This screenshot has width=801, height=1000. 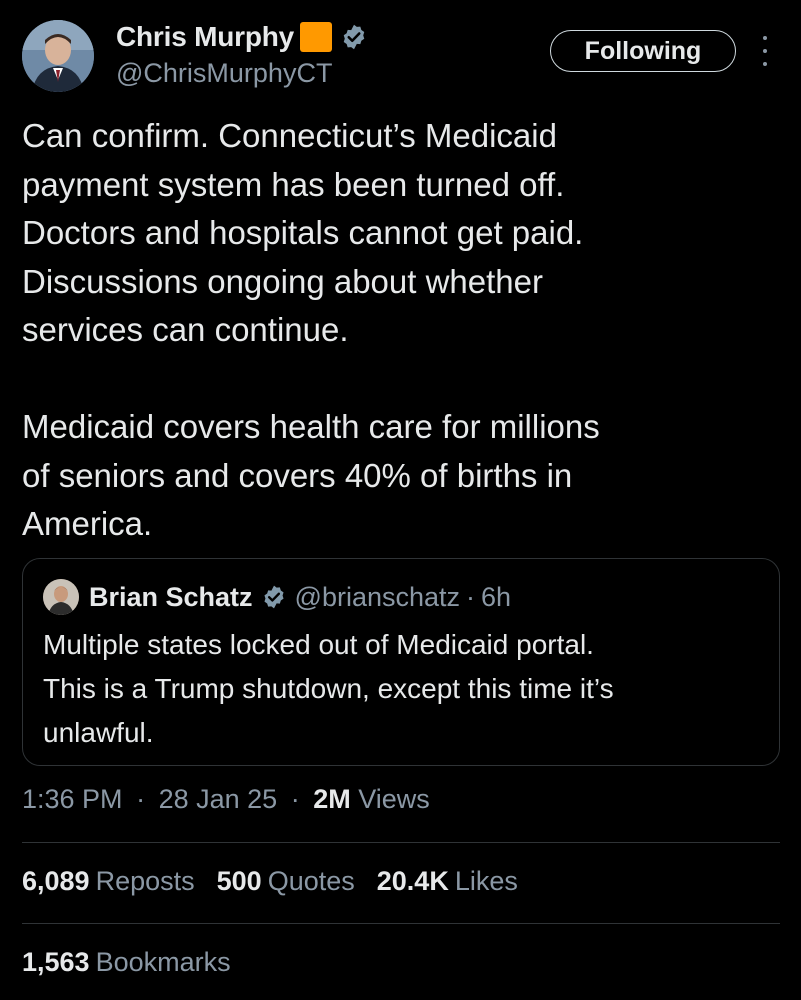 I want to click on quote-author-handle: @brianschatz, so click(x=377, y=597).